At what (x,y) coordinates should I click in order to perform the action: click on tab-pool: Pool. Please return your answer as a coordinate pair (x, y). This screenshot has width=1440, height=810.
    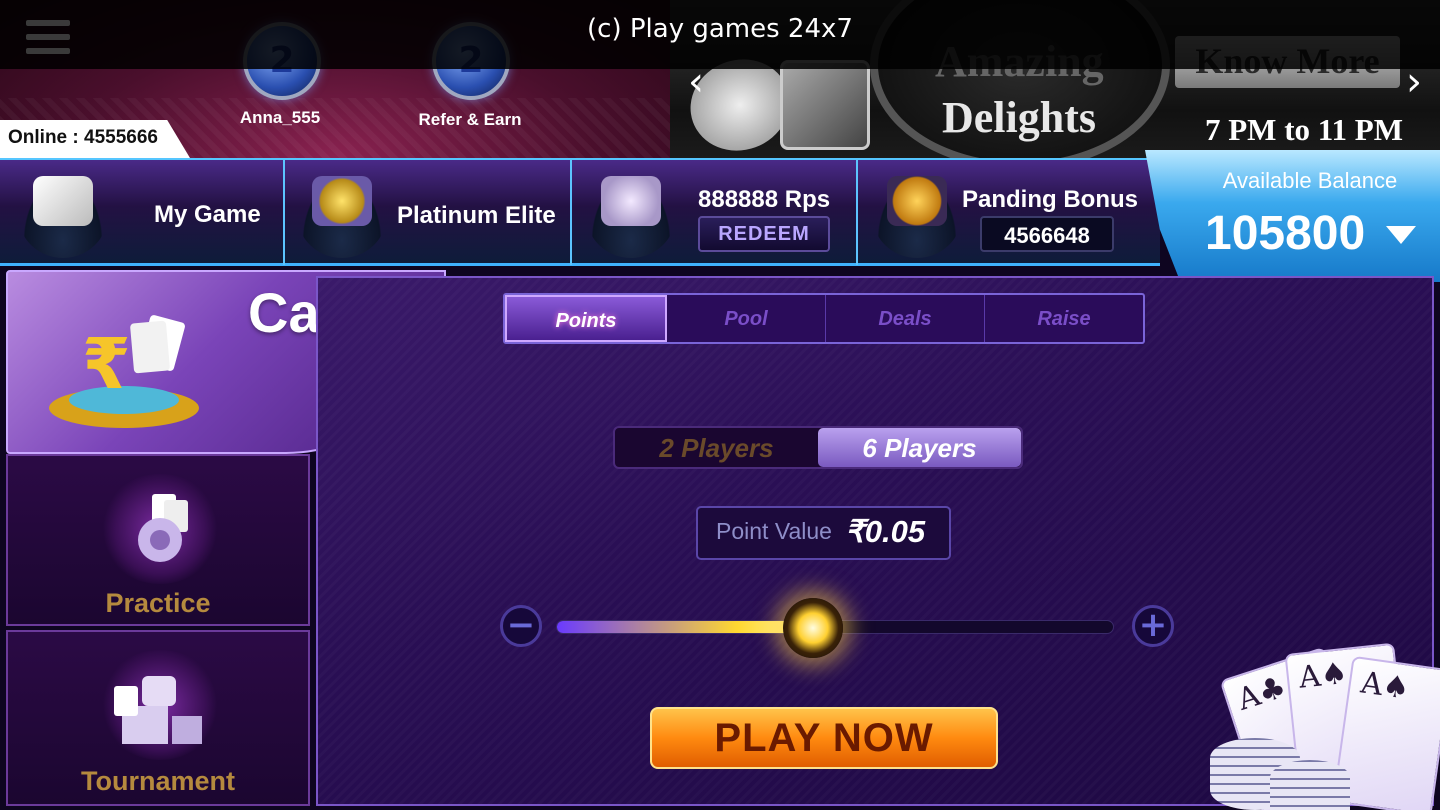
    Looking at the image, I should click on (746, 318).